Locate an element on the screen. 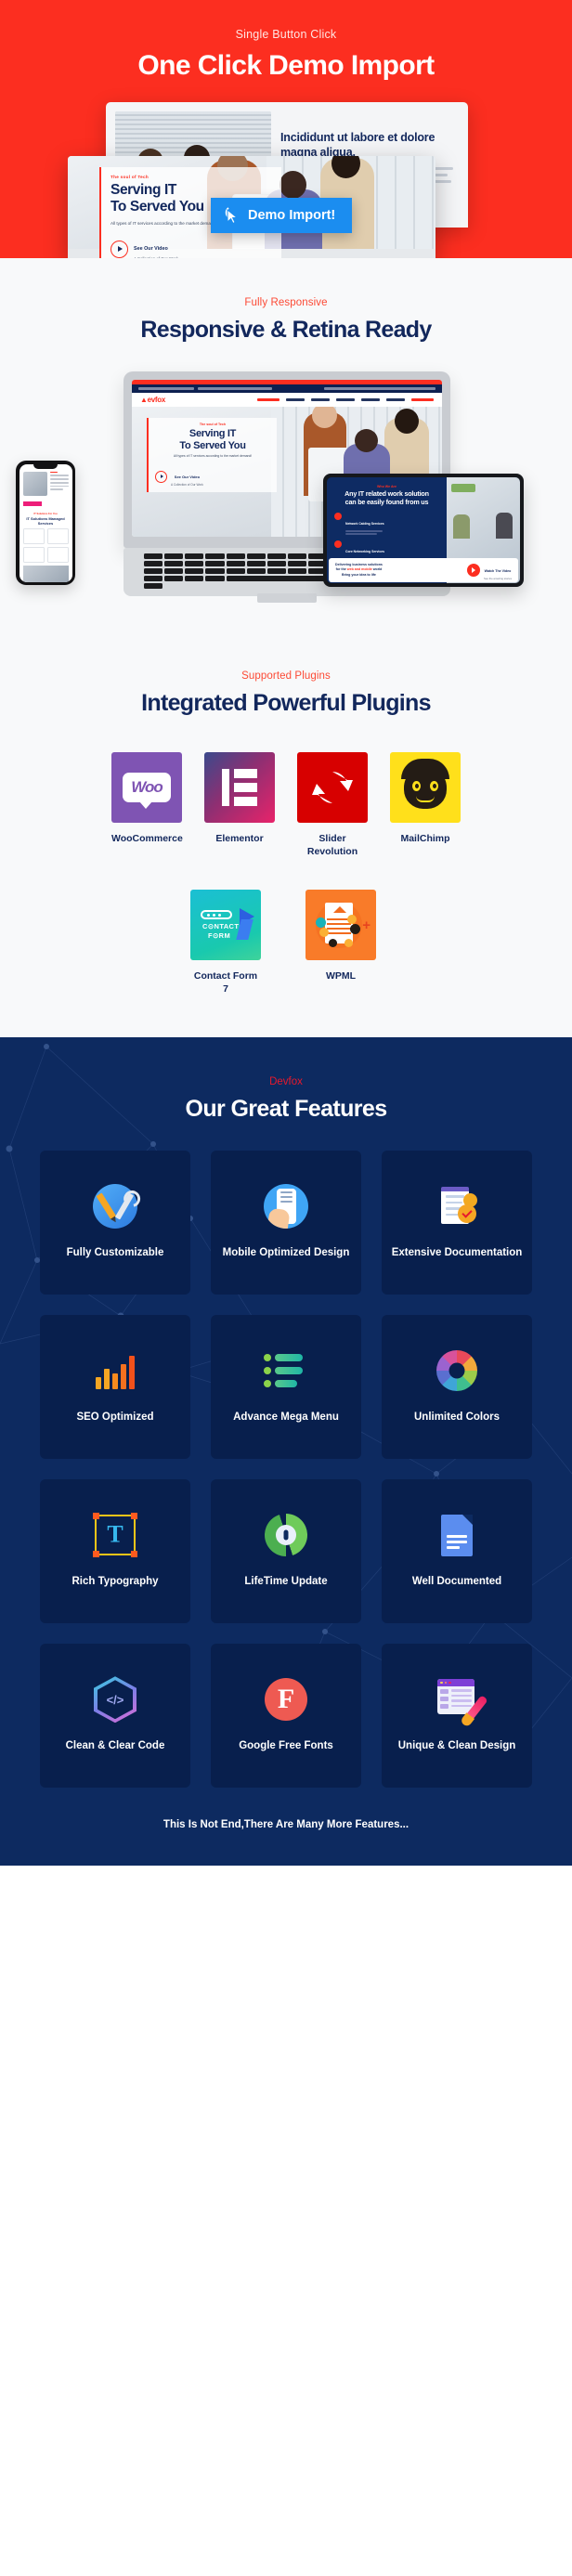 Image resolution: width=572 pixels, height=2576 pixels. video-sublabel: A Collection of Our Work is located at coordinates (156, 257).